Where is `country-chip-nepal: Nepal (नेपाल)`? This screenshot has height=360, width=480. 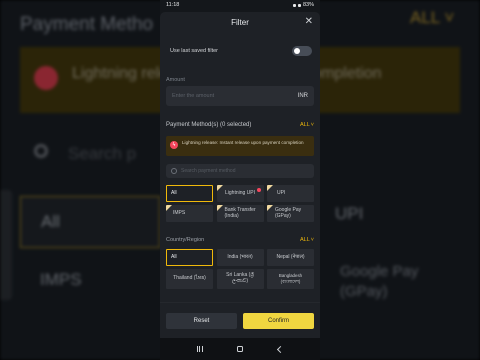
country-chip-nepal: Nepal (नेपाल) is located at coordinates (290, 257).